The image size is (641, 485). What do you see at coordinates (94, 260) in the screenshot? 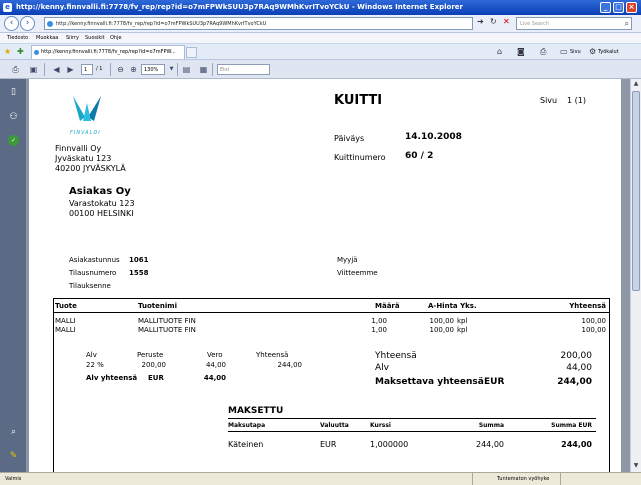
I see `customer-number-label: Asiakastunnus` at bounding box center [94, 260].